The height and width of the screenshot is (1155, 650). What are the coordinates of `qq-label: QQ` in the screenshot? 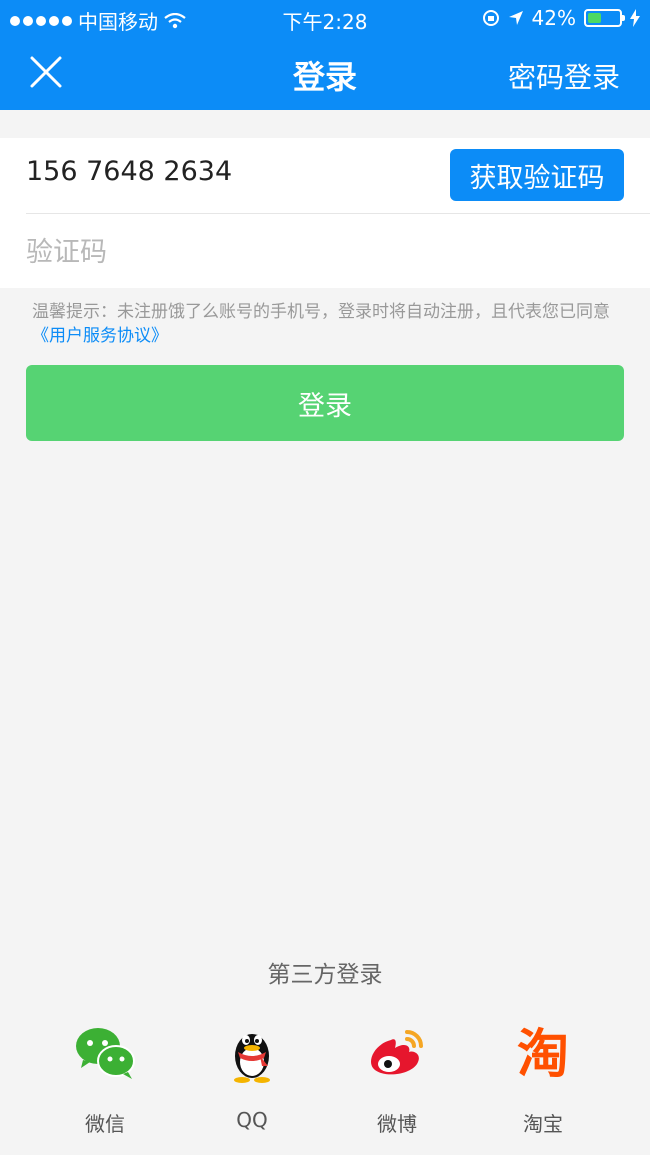 It's located at (252, 1120).